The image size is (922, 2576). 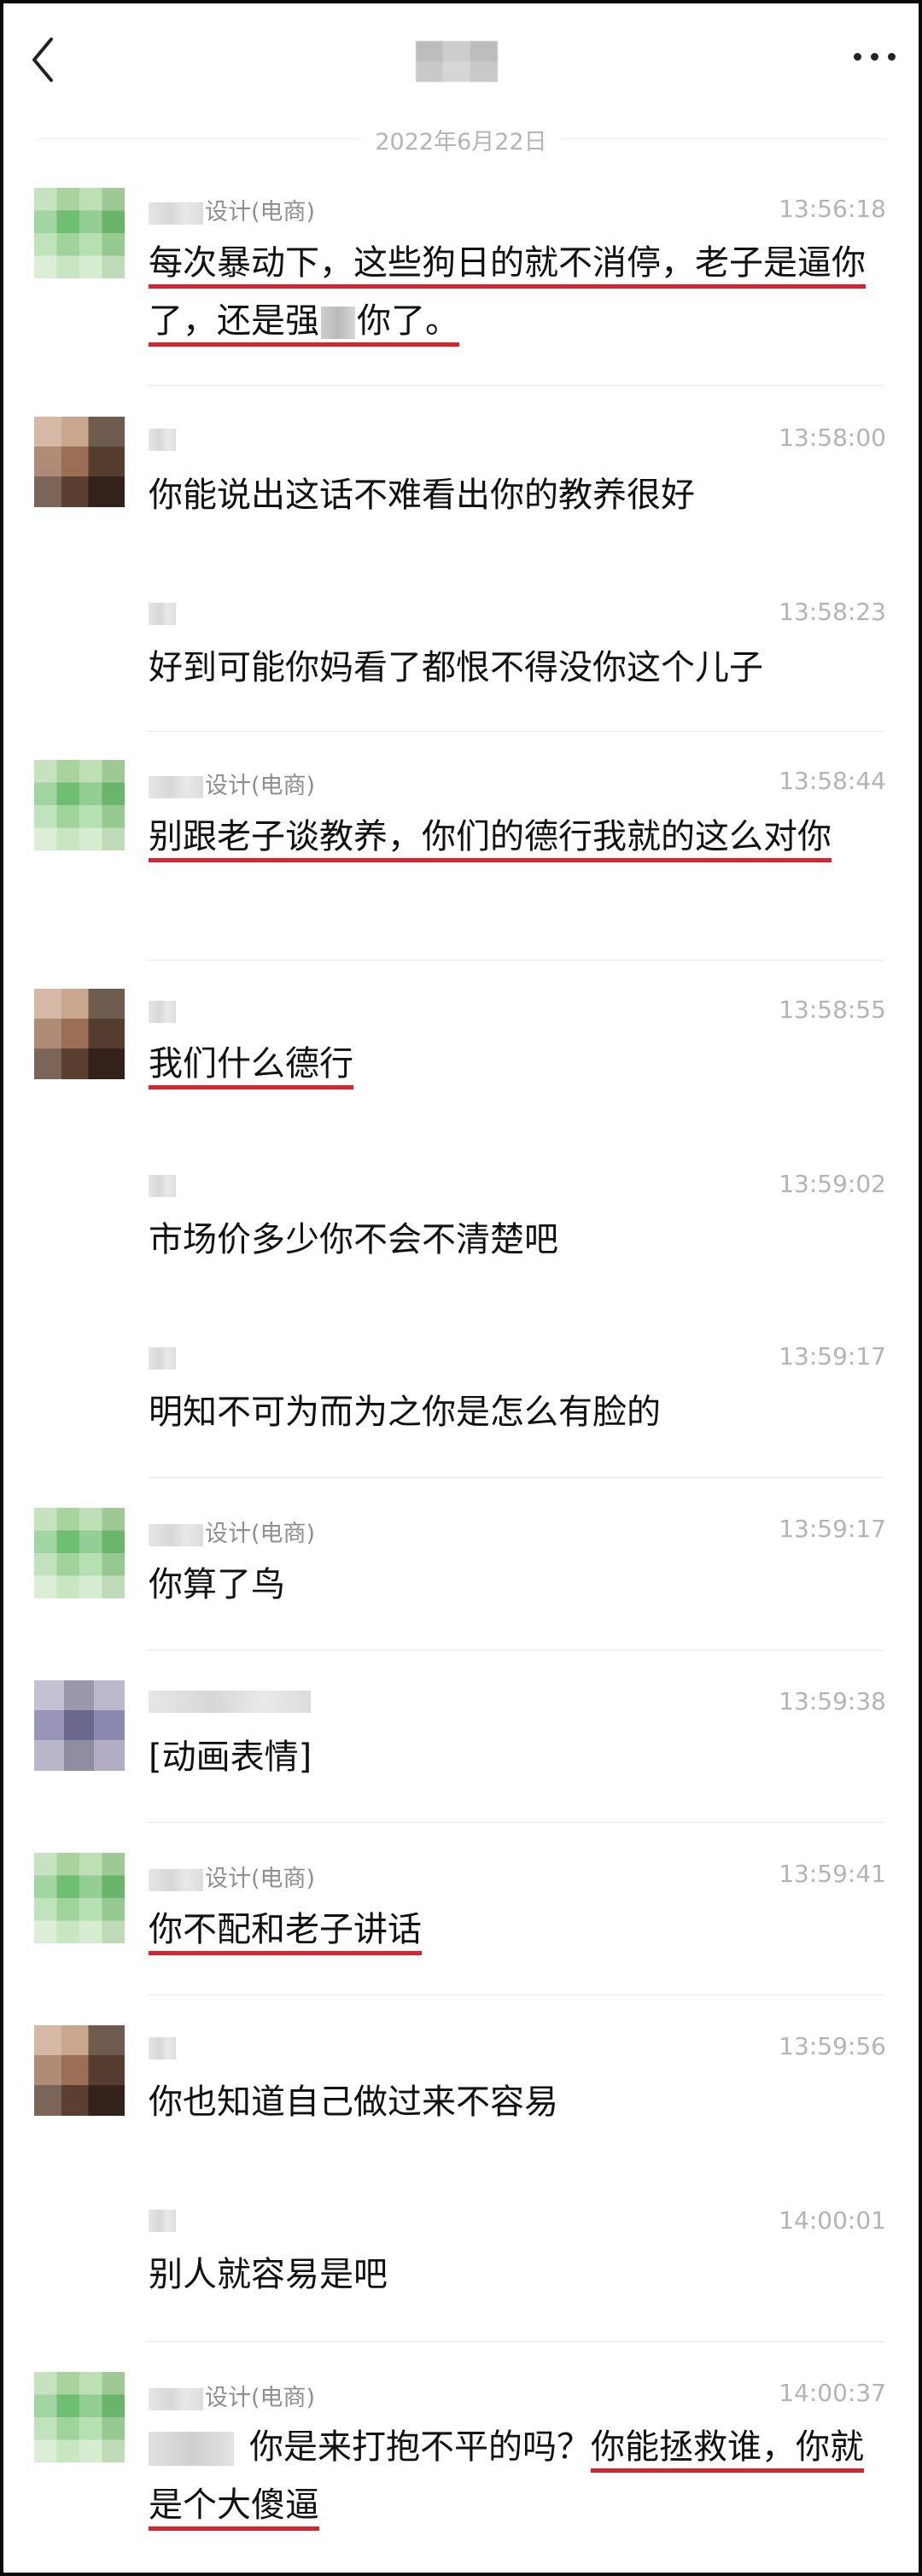 What do you see at coordinates (251, 1066) in the screenshot?
I see `underlined-text: 我们什么德行` at bounding box center [251, 1066].